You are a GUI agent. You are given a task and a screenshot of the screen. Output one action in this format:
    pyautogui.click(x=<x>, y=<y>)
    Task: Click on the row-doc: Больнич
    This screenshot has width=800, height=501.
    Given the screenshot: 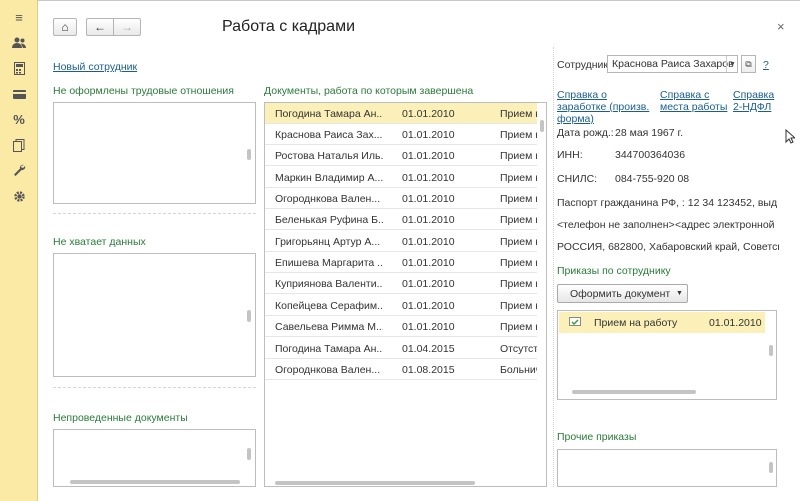 What is the action you would take?
    pyautogui.click(x=518, y=370)
    